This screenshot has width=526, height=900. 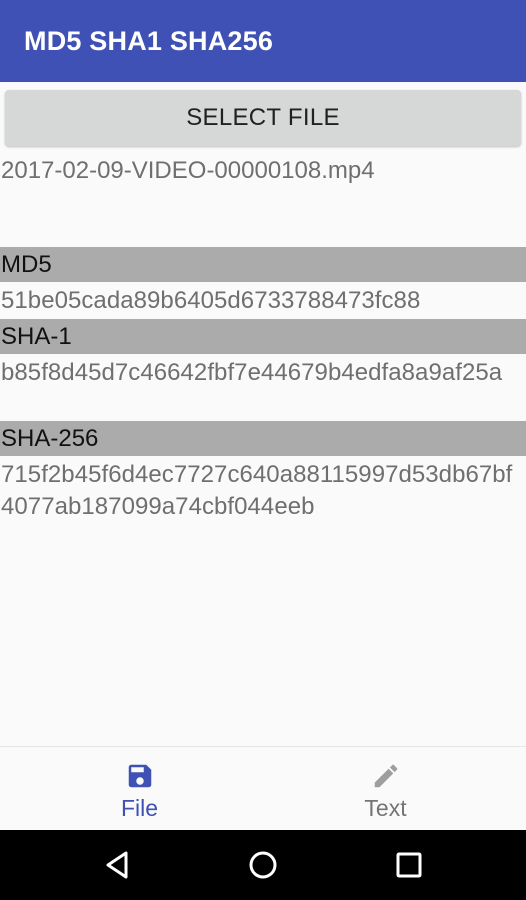 What do you see at coordinates (139, 776) in the screenshot?
I see `save-icon` at bounding box center [139, 776].